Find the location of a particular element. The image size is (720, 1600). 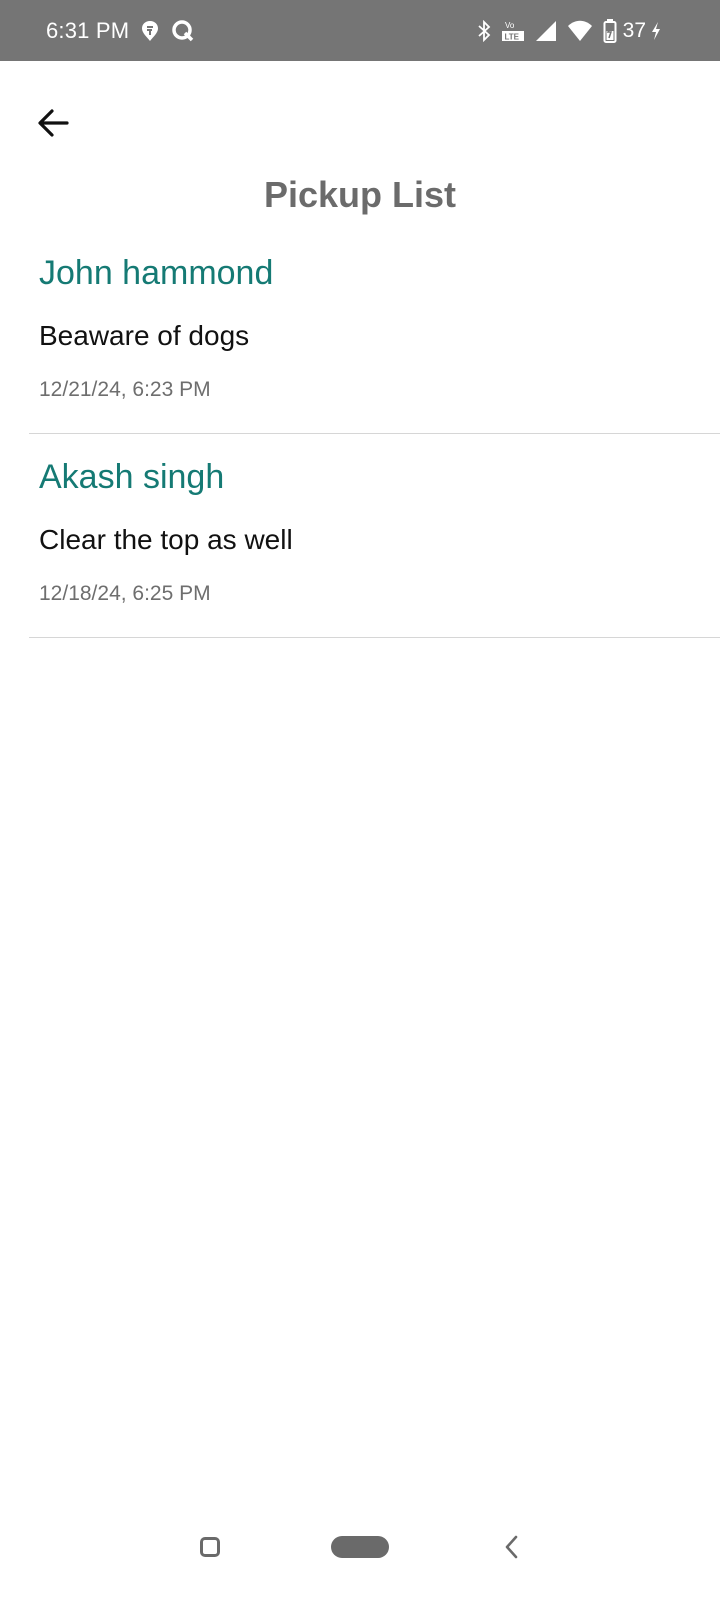

pickup-datetime: 12/18/24, 6:25 PM is located at coordinates (125, 593).